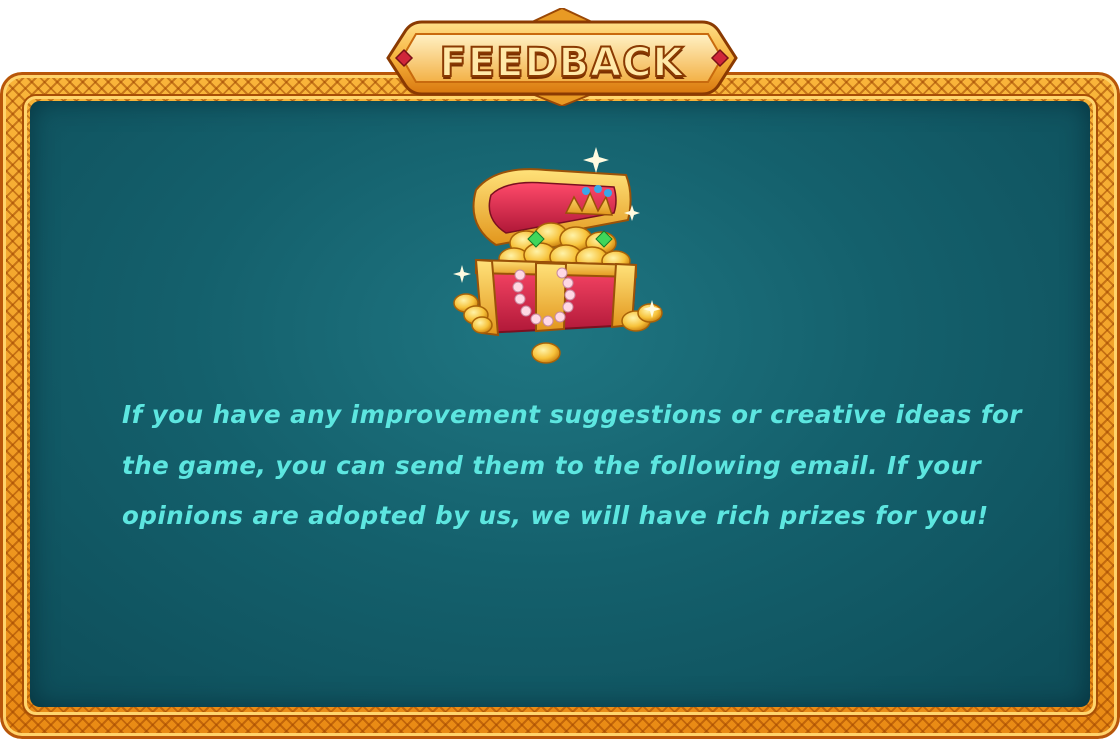  I want to click on title-plaque: FEEDBACK, so click(562, 57).